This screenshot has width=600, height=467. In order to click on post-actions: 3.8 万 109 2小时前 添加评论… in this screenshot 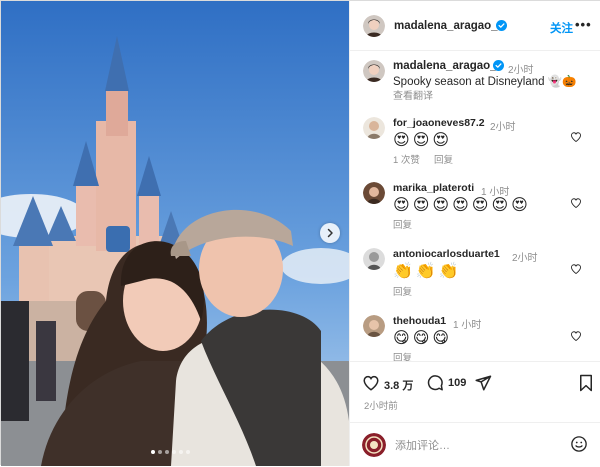, I will do `click(475, 413)`.